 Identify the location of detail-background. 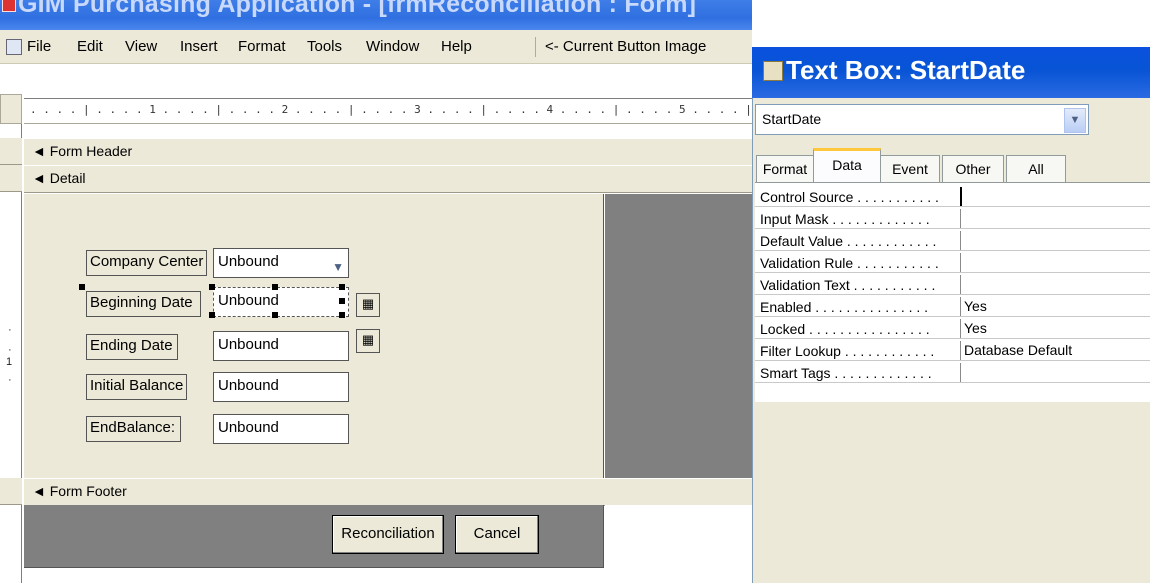
(678, 336).